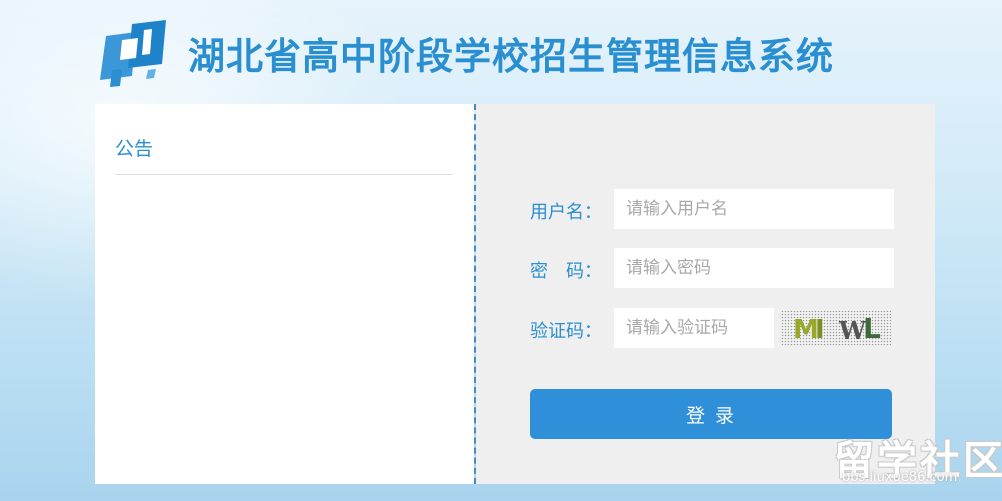 Image resolution: width=1002 pixels, height=501 pixels. I want to click on notice-title: 公告, so click(134, 149).